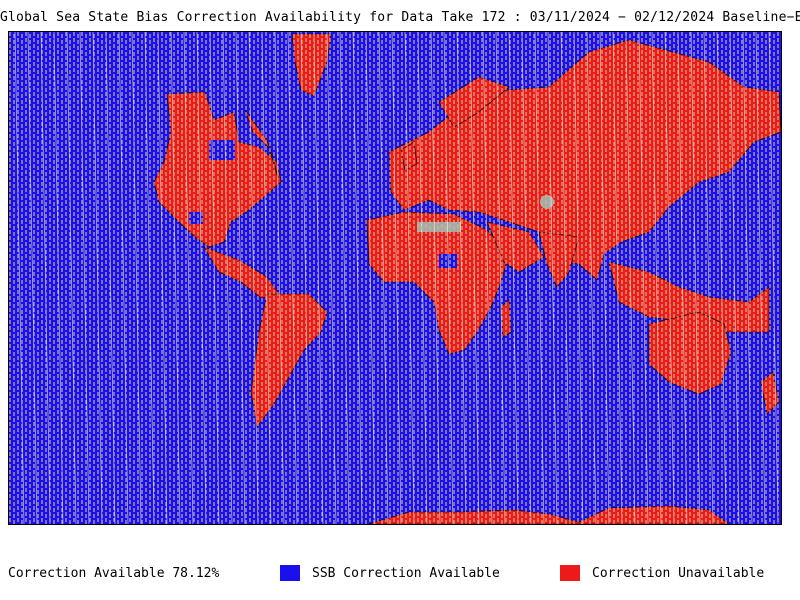  What do you see at coordinates (290, 573) in the screenshot?
I see `available-swatch` at bounding box center [290, 573].